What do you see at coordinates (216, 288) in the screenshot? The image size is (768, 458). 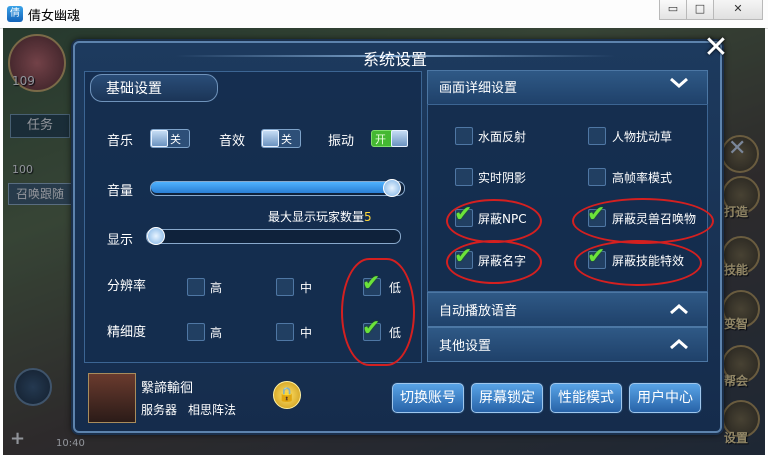 I see `resolution-high-label: 高` at bounding box center [216, 288].